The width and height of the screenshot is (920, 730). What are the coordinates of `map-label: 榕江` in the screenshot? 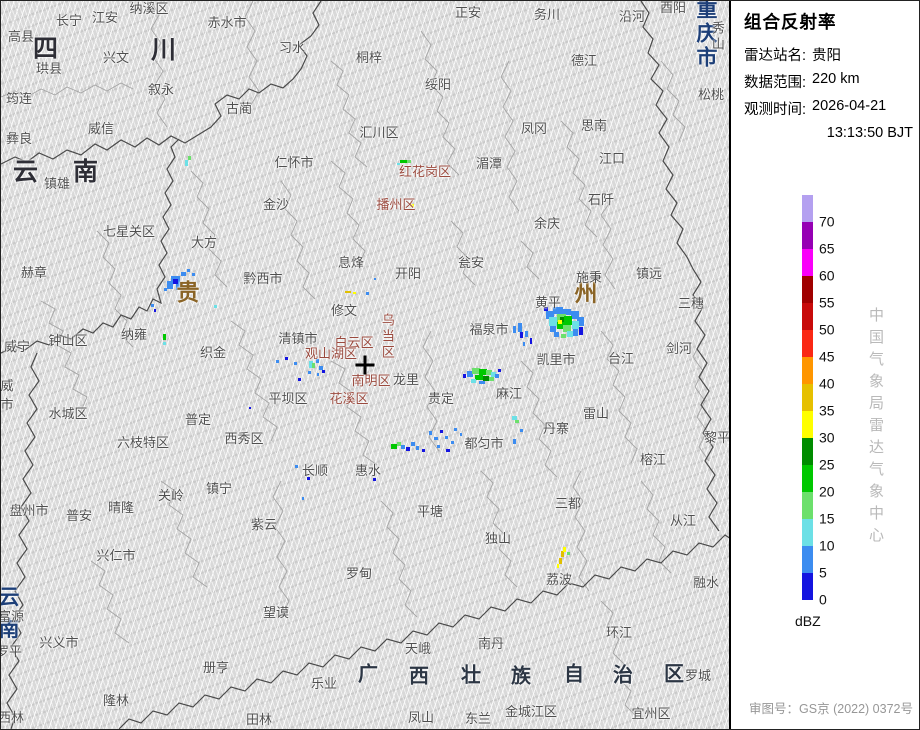 It's located at (653, 460).